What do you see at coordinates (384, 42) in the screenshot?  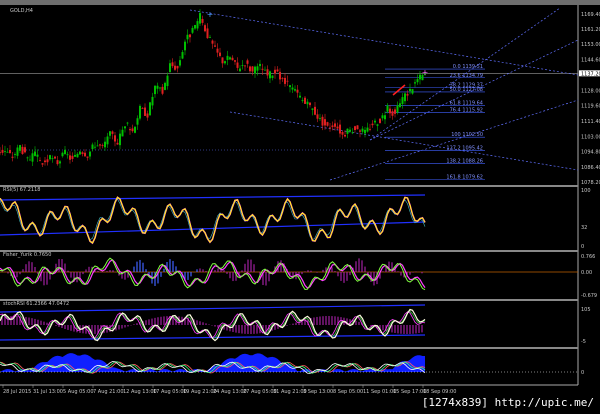 I see `channel-line` at bounding box center [384, 42].